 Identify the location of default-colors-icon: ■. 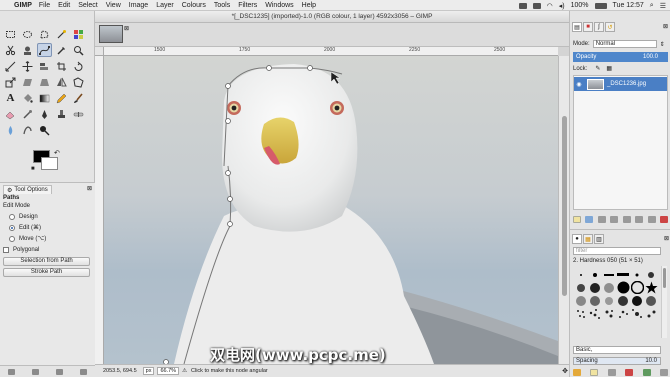
(33, 169).